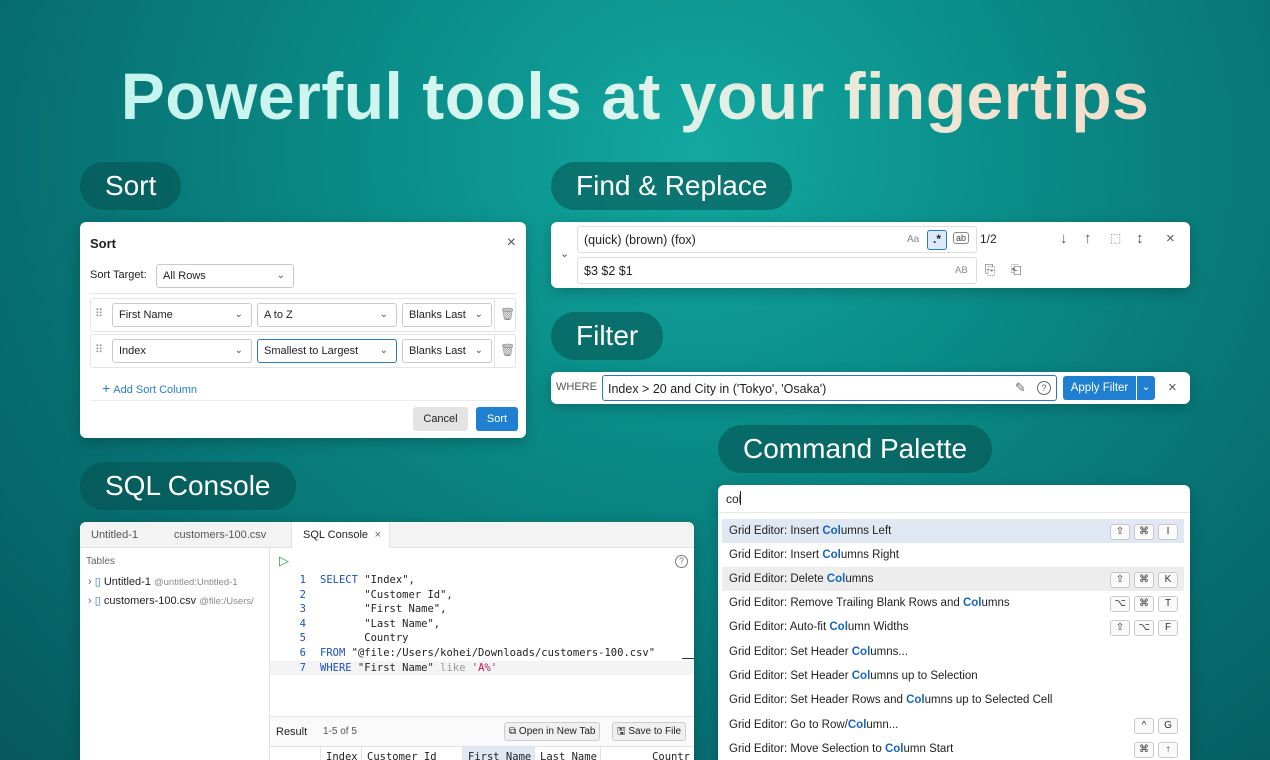 The height and width of the screenshot is (760, 1270). What do you see at coordinates (672, 186) in the screenshot?
I see `section-label-find-replace: Find & Replace` at bounding box center [672, 186].